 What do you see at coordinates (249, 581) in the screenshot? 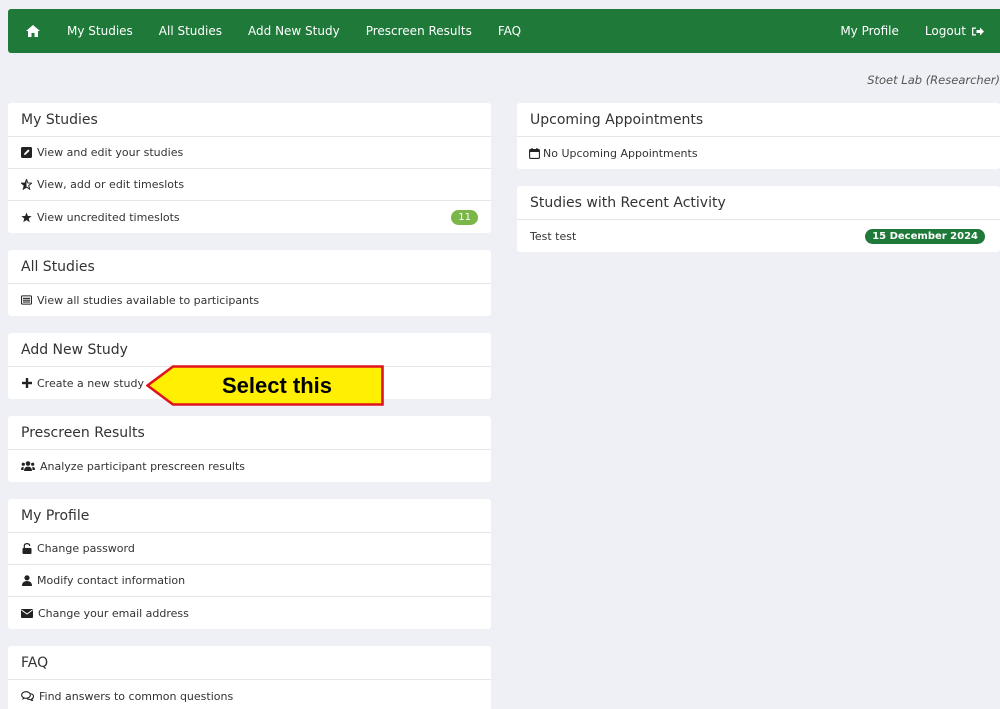
I see `link-modify-contact-info: Modify contact information` at bounding box center [249, 581].